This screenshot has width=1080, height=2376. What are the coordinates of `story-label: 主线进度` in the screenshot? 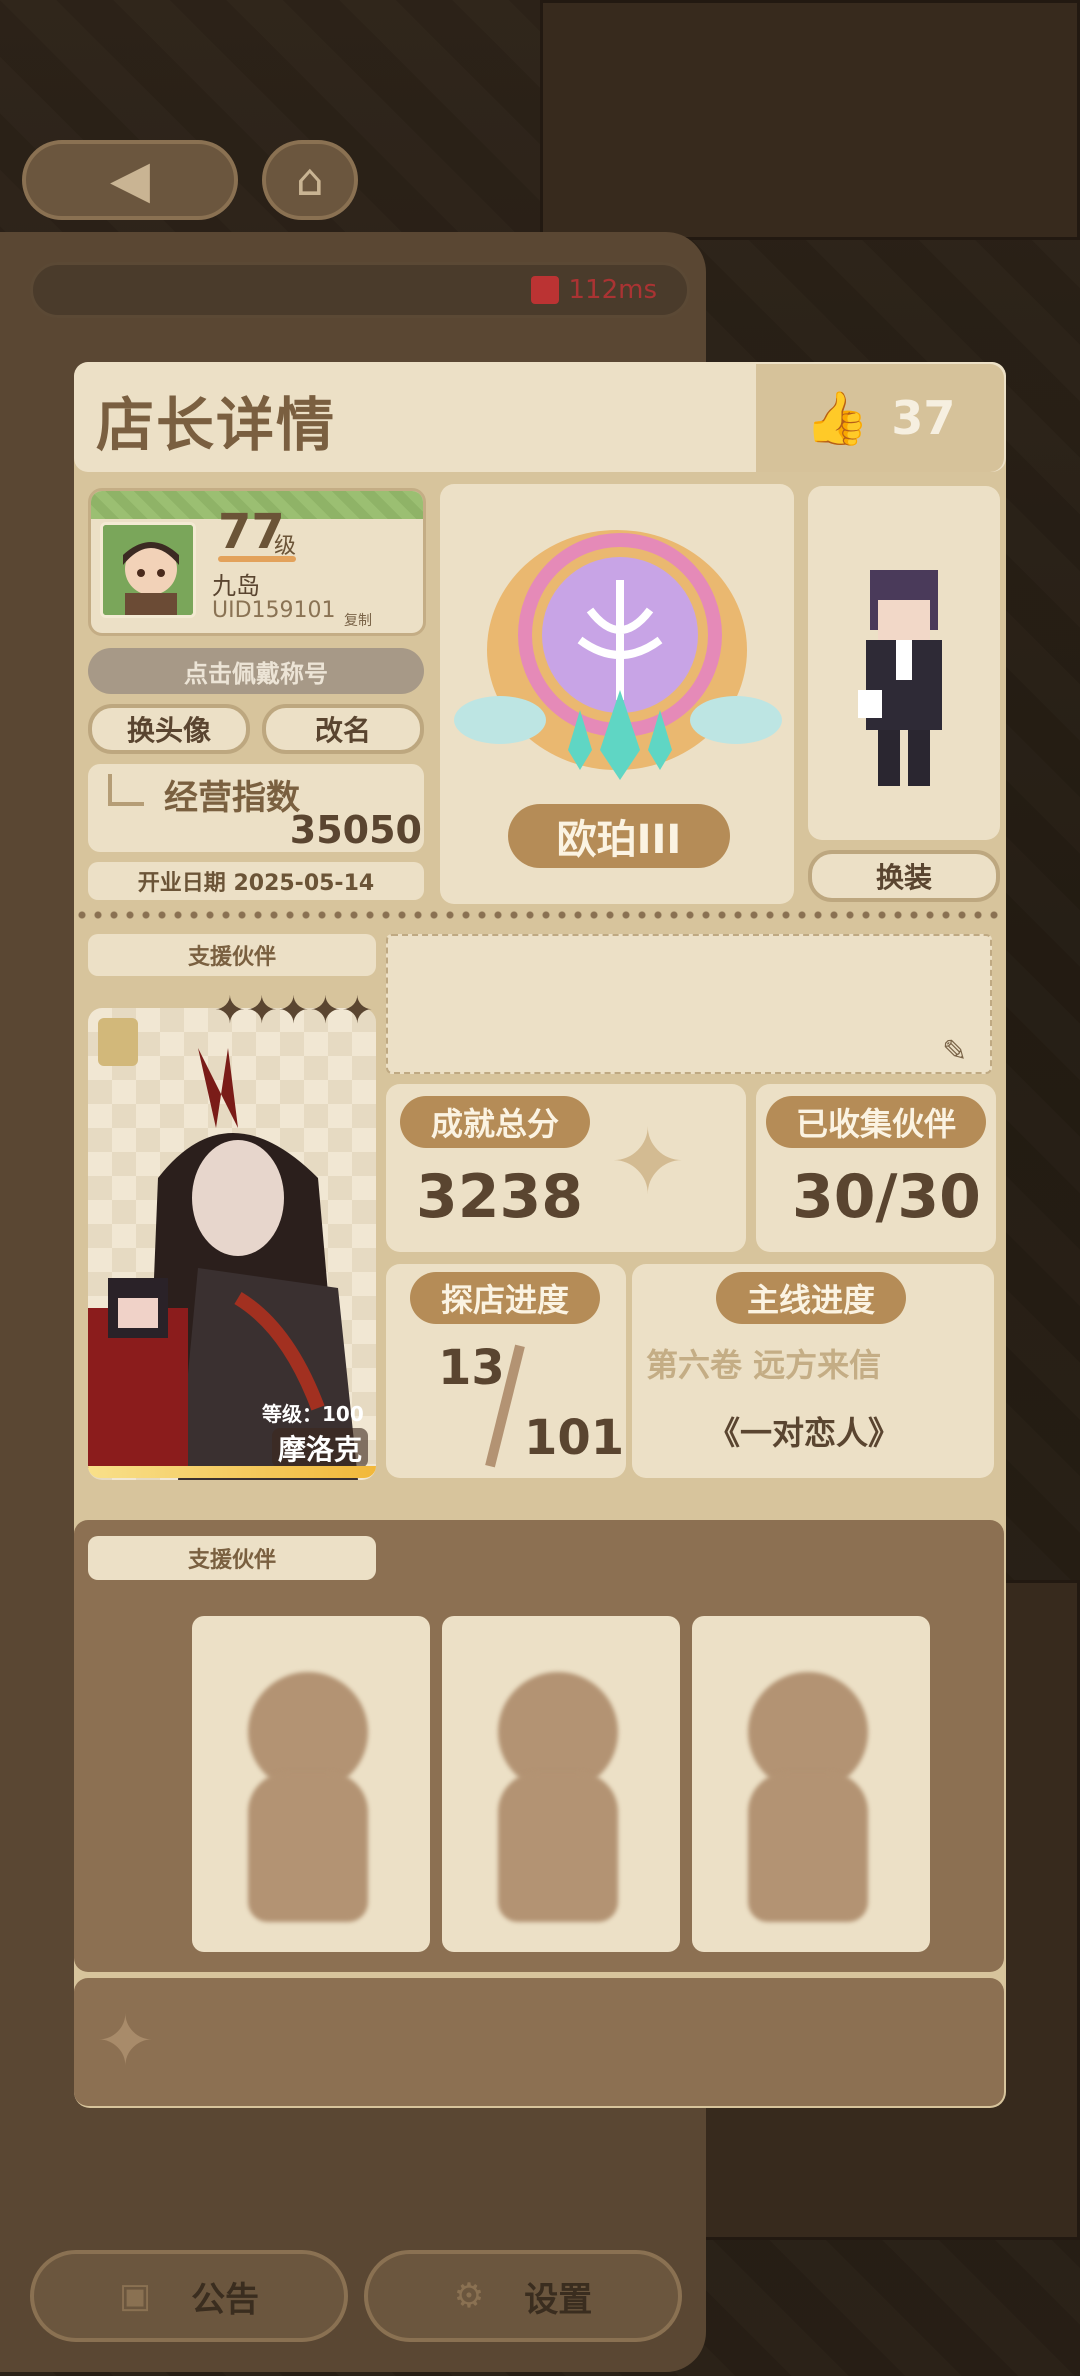 It's located at (811, 1298).